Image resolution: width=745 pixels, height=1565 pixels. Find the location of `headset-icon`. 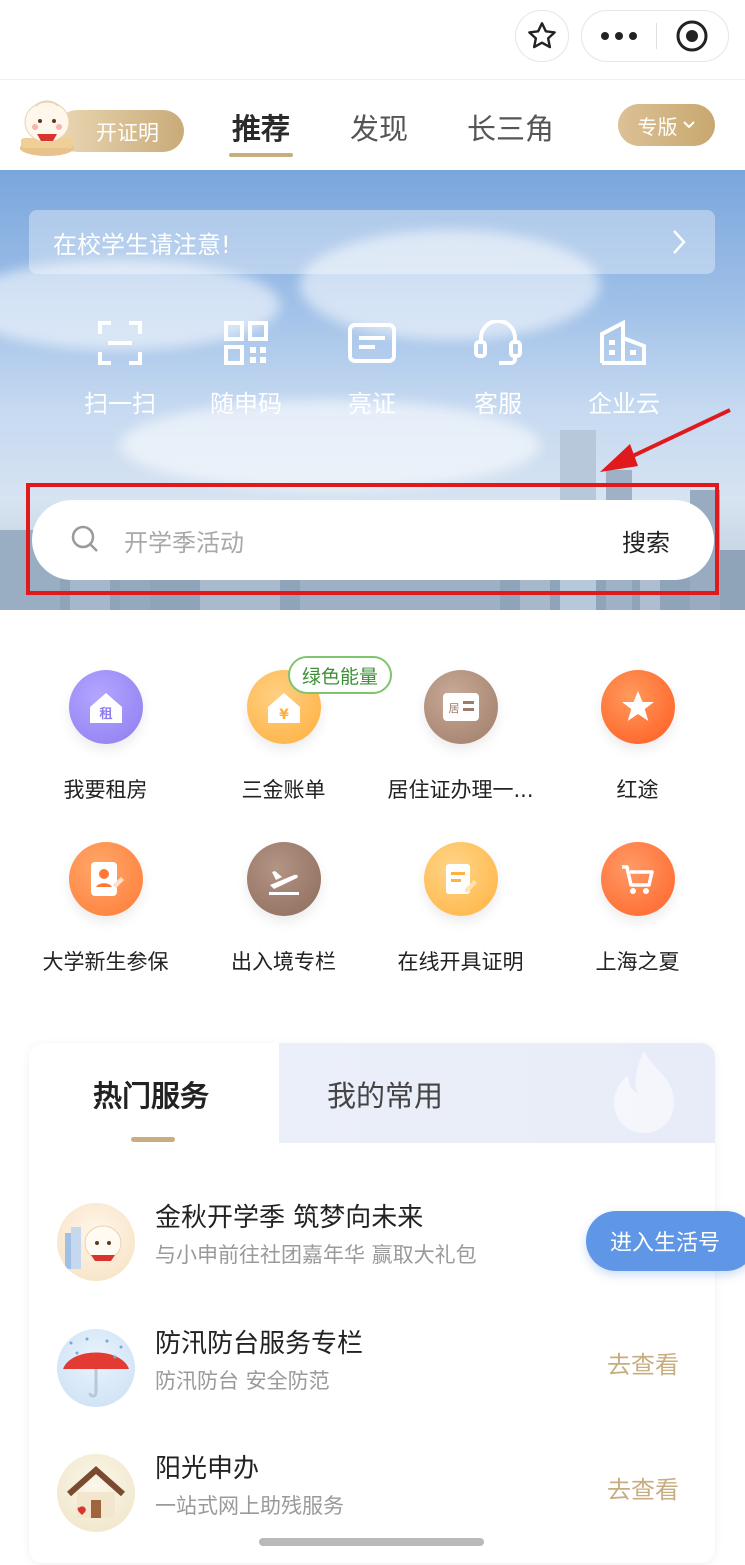

headset-icon is located at coordinates (498, 342).